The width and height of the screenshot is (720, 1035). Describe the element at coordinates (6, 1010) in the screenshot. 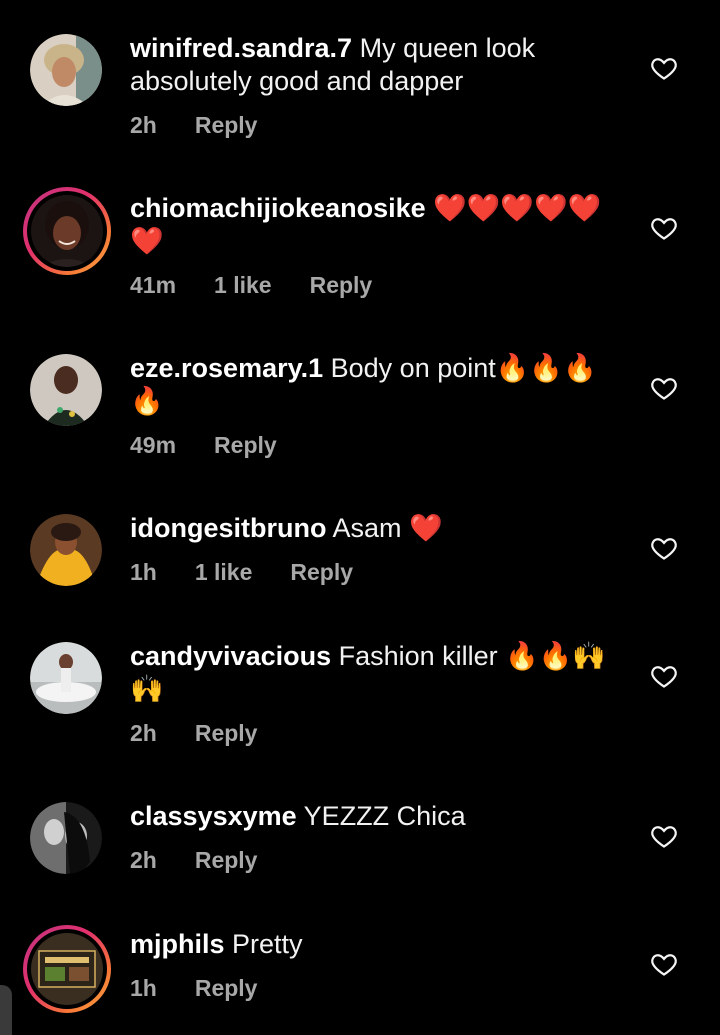

I see `scroll-handle` at that location.